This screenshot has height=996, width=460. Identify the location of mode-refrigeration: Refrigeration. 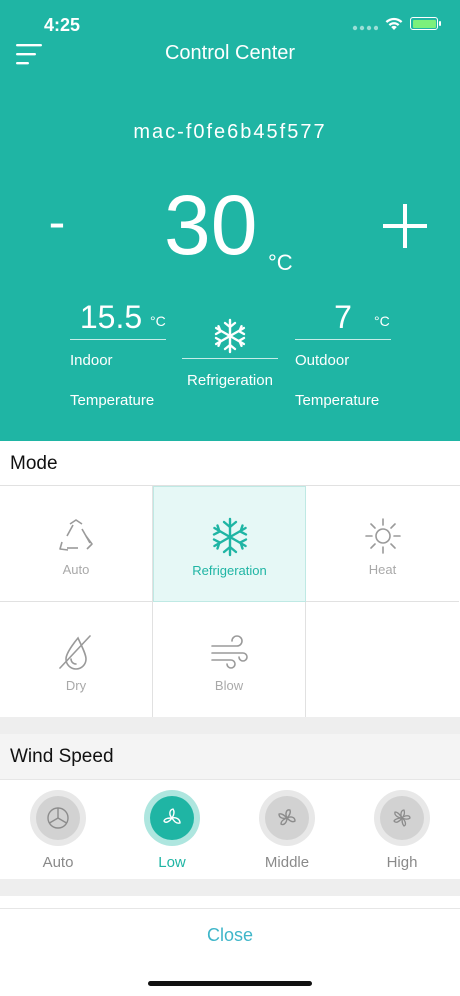
(229, 544).